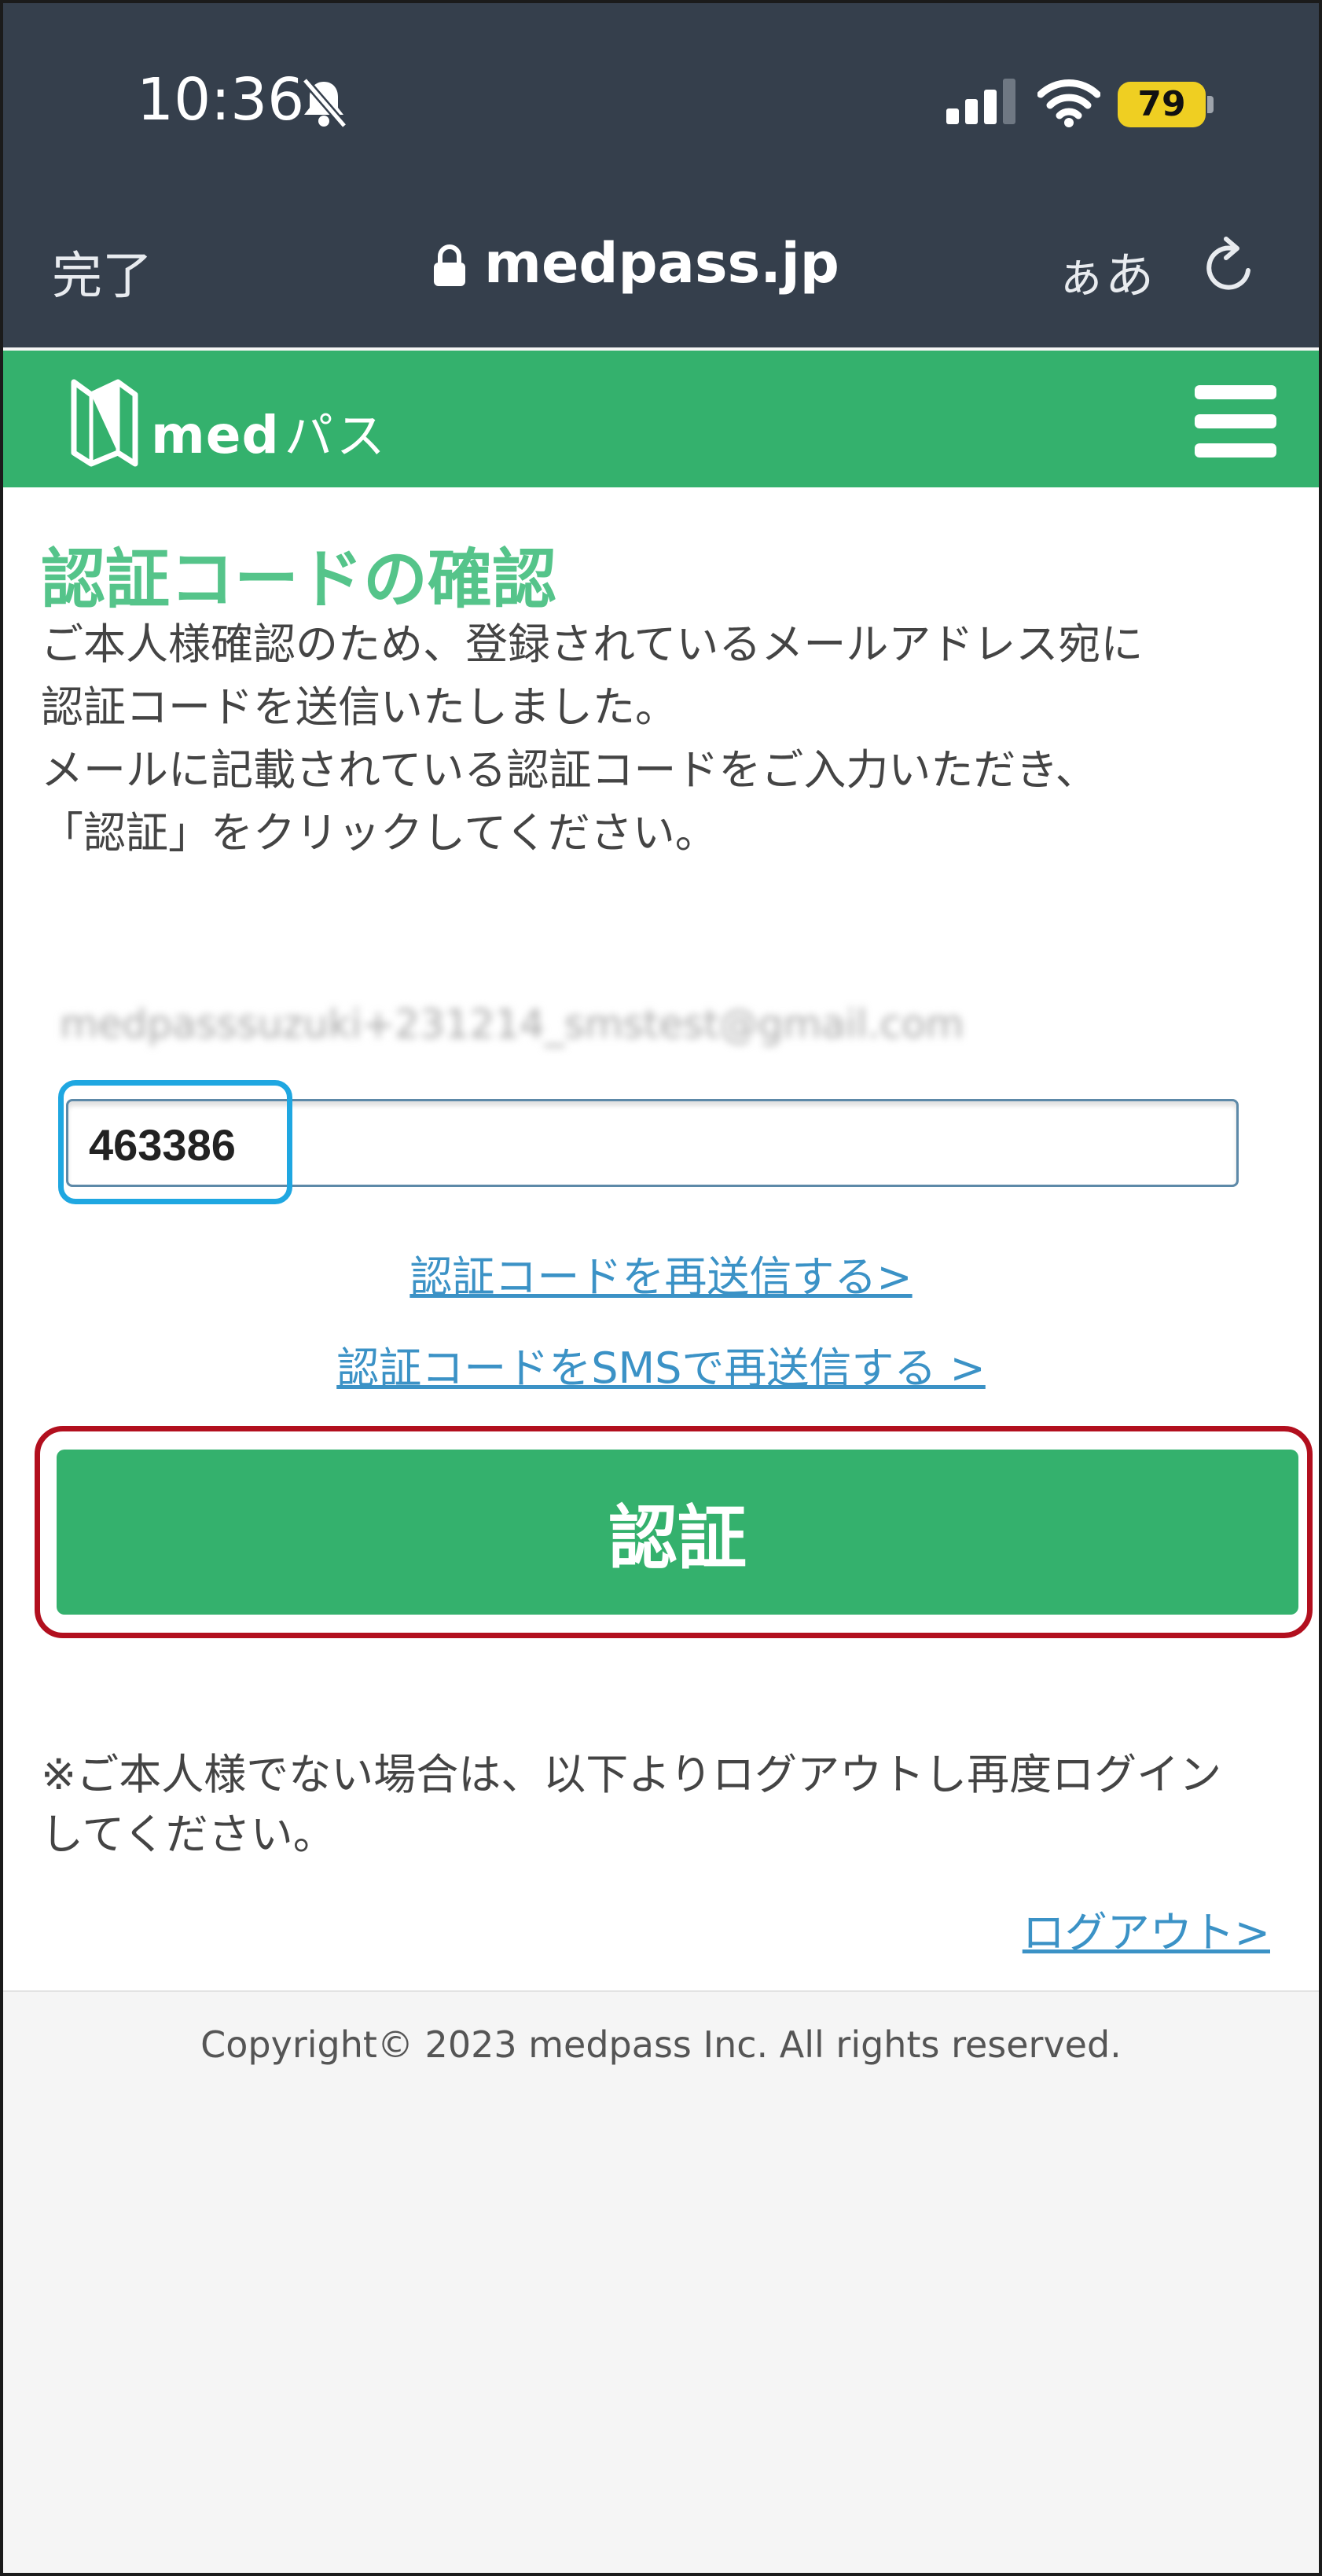  What do you see at coordinates (677, 1532) in the screenshot?
I see `verify-button: 認証` at bounding box center [677, 1532].